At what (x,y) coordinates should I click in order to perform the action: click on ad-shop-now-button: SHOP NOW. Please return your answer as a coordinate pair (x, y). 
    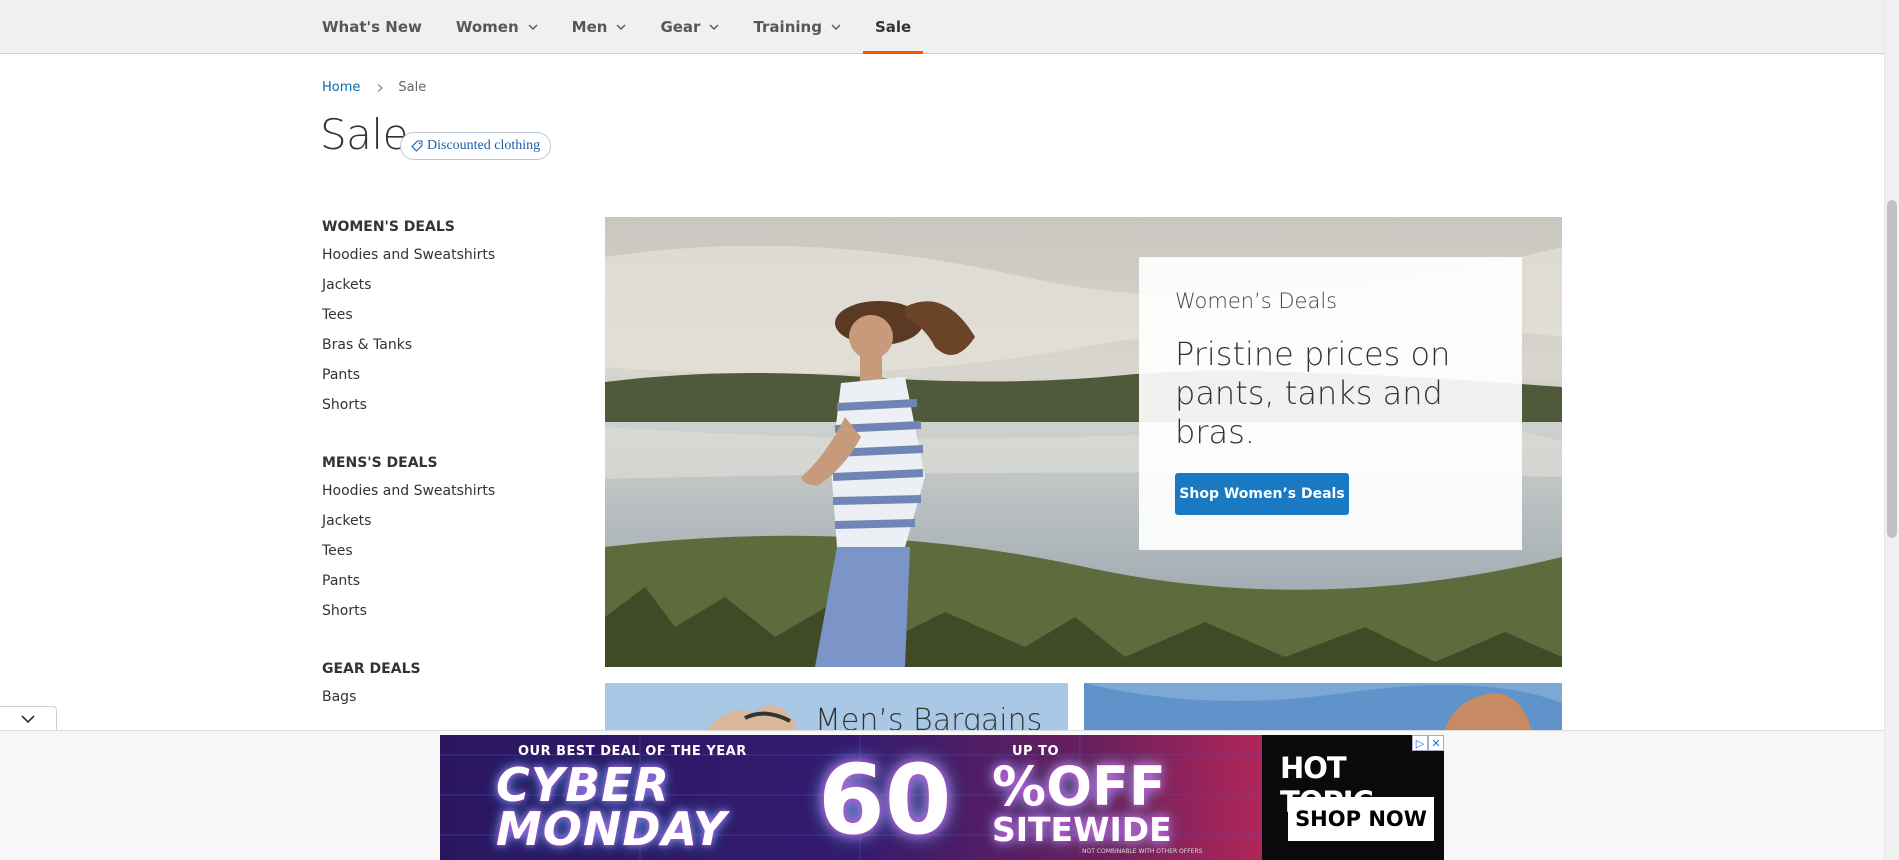
    Looking at the image, I should click on (1361, 819).